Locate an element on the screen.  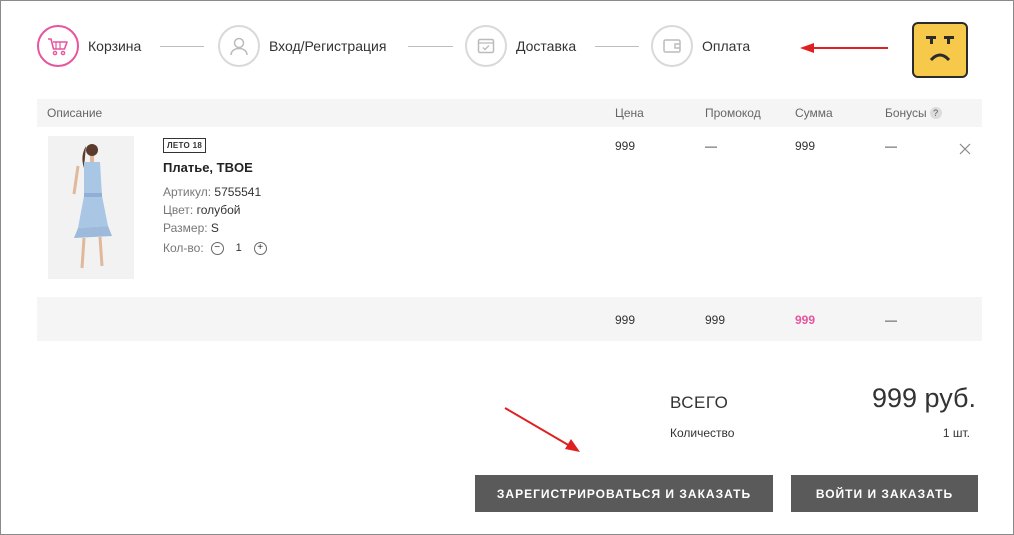
item-bonus: — is located at coordinates (891, 146).